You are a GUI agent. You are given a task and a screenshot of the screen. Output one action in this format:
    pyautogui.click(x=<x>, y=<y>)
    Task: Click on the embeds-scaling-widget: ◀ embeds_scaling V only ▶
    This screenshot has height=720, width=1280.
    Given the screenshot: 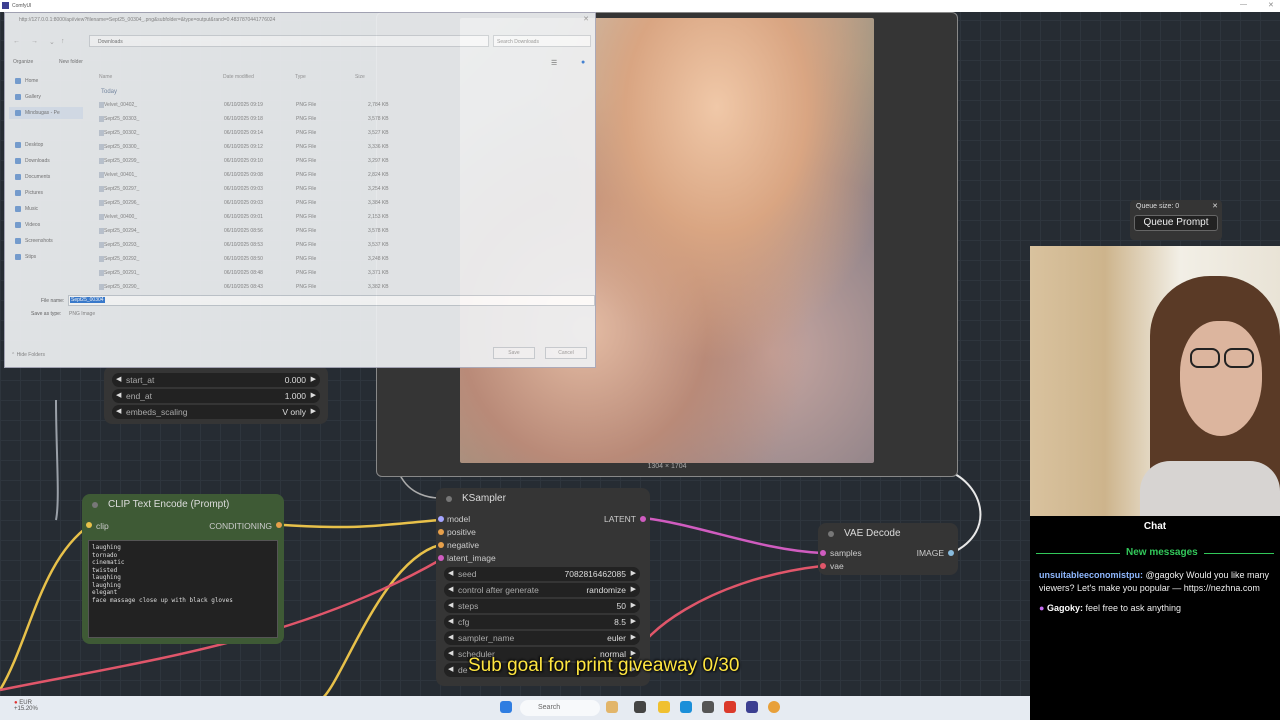 What is the action you would take?
    pyautogui.click(x=216, y=412)
    